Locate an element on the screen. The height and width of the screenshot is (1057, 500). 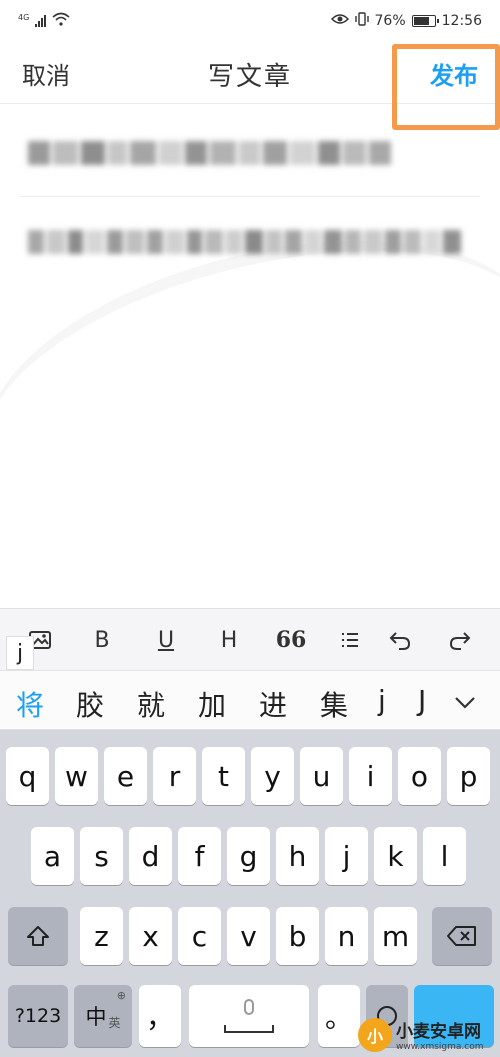
backspace-key is located at coordinates (462, 936).